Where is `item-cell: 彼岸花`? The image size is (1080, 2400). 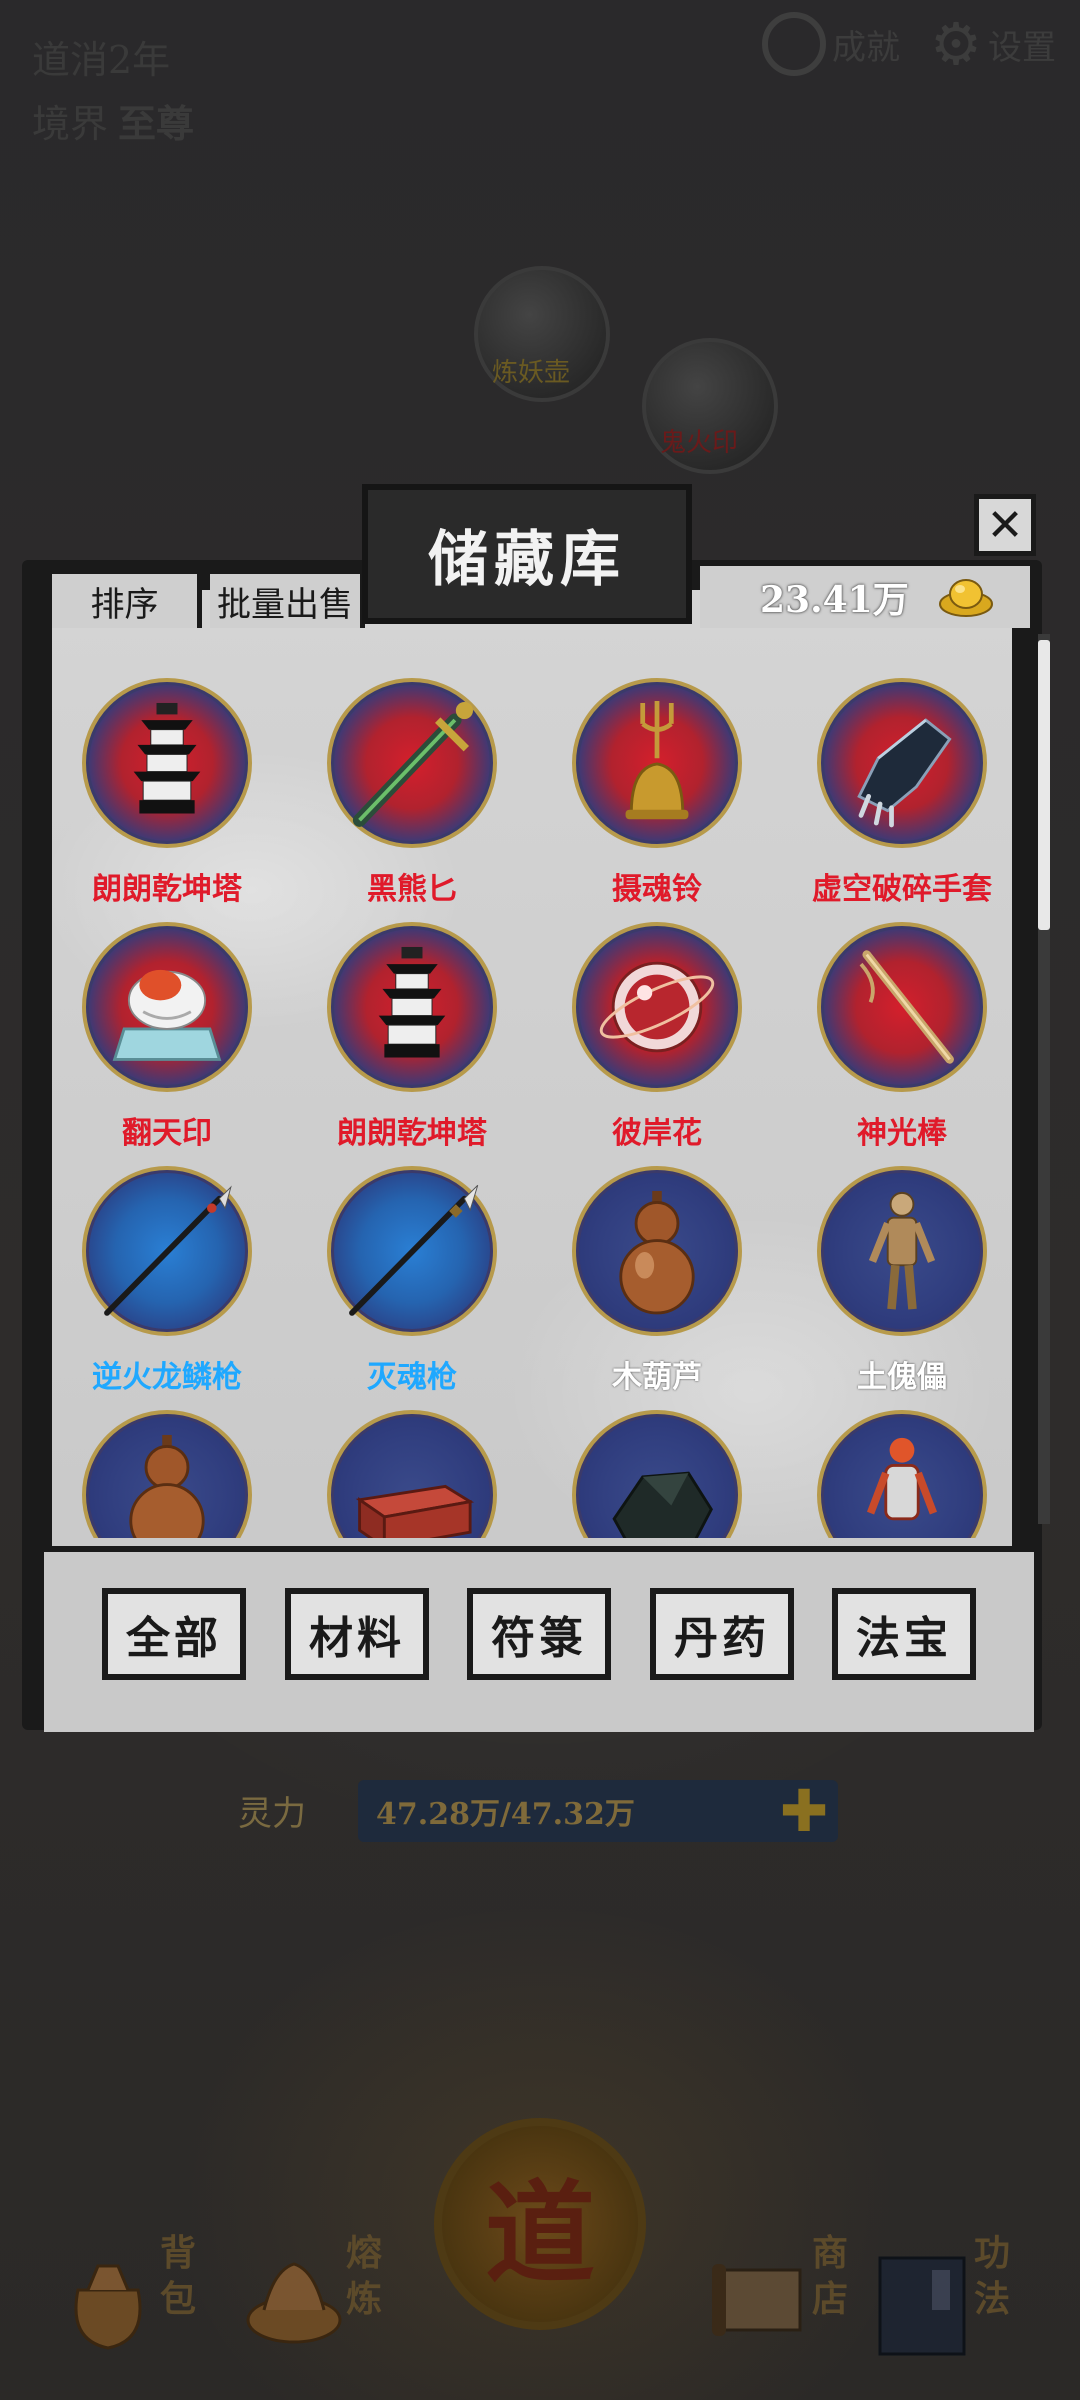 item-cell: 彼岸花 is located at coordinates (642, 1011).